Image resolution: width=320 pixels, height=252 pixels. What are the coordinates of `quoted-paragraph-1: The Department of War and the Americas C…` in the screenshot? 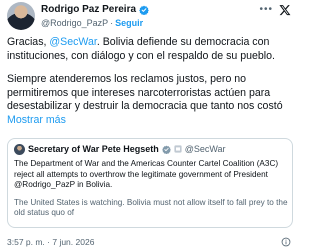 It's located at (146, 174).